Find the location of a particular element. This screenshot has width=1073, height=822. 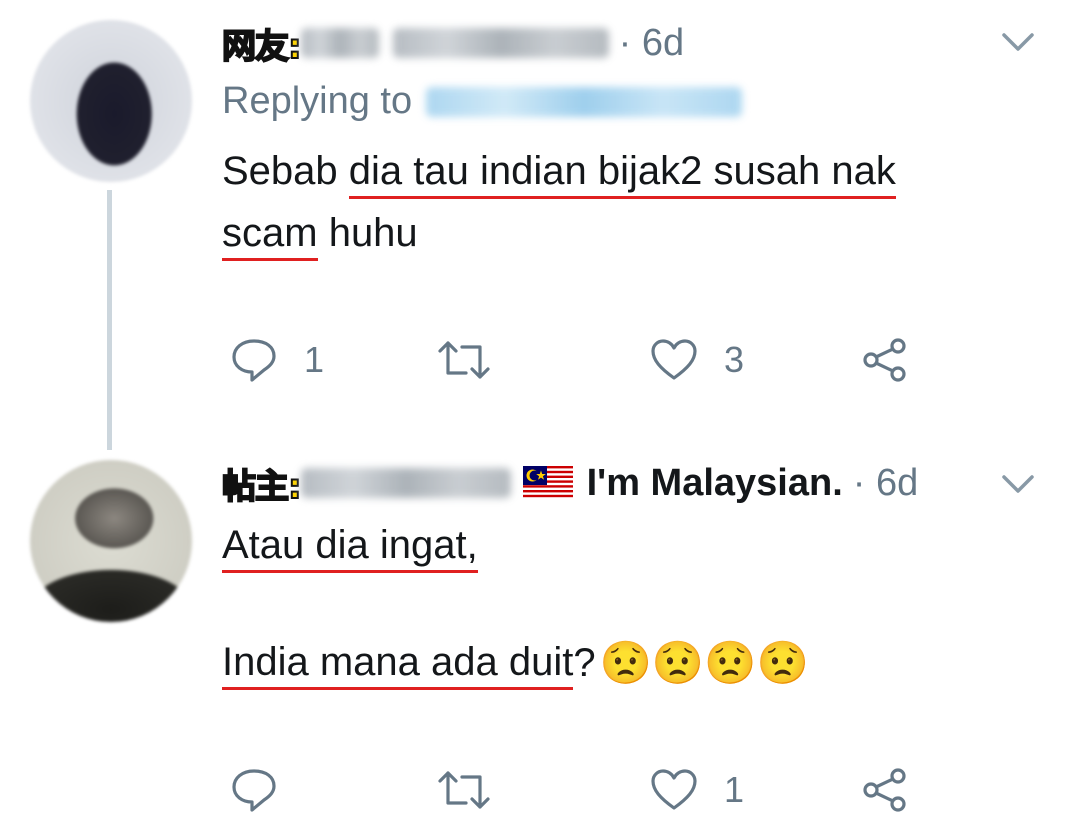

thread-connector is located at coordinates (109, 320).